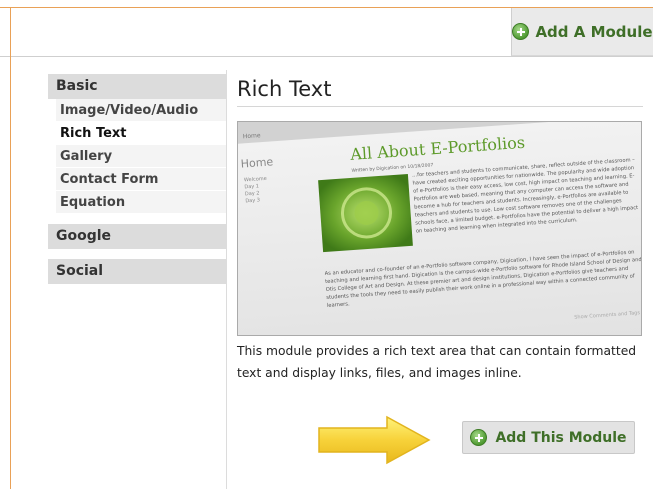 The image size is (653, 489). What do you see at coordinates (141, 110) in the screenshot?
I see `sidebar-item-image-video-audio: Image/Video/Audio` at bounding box center [141, 110].